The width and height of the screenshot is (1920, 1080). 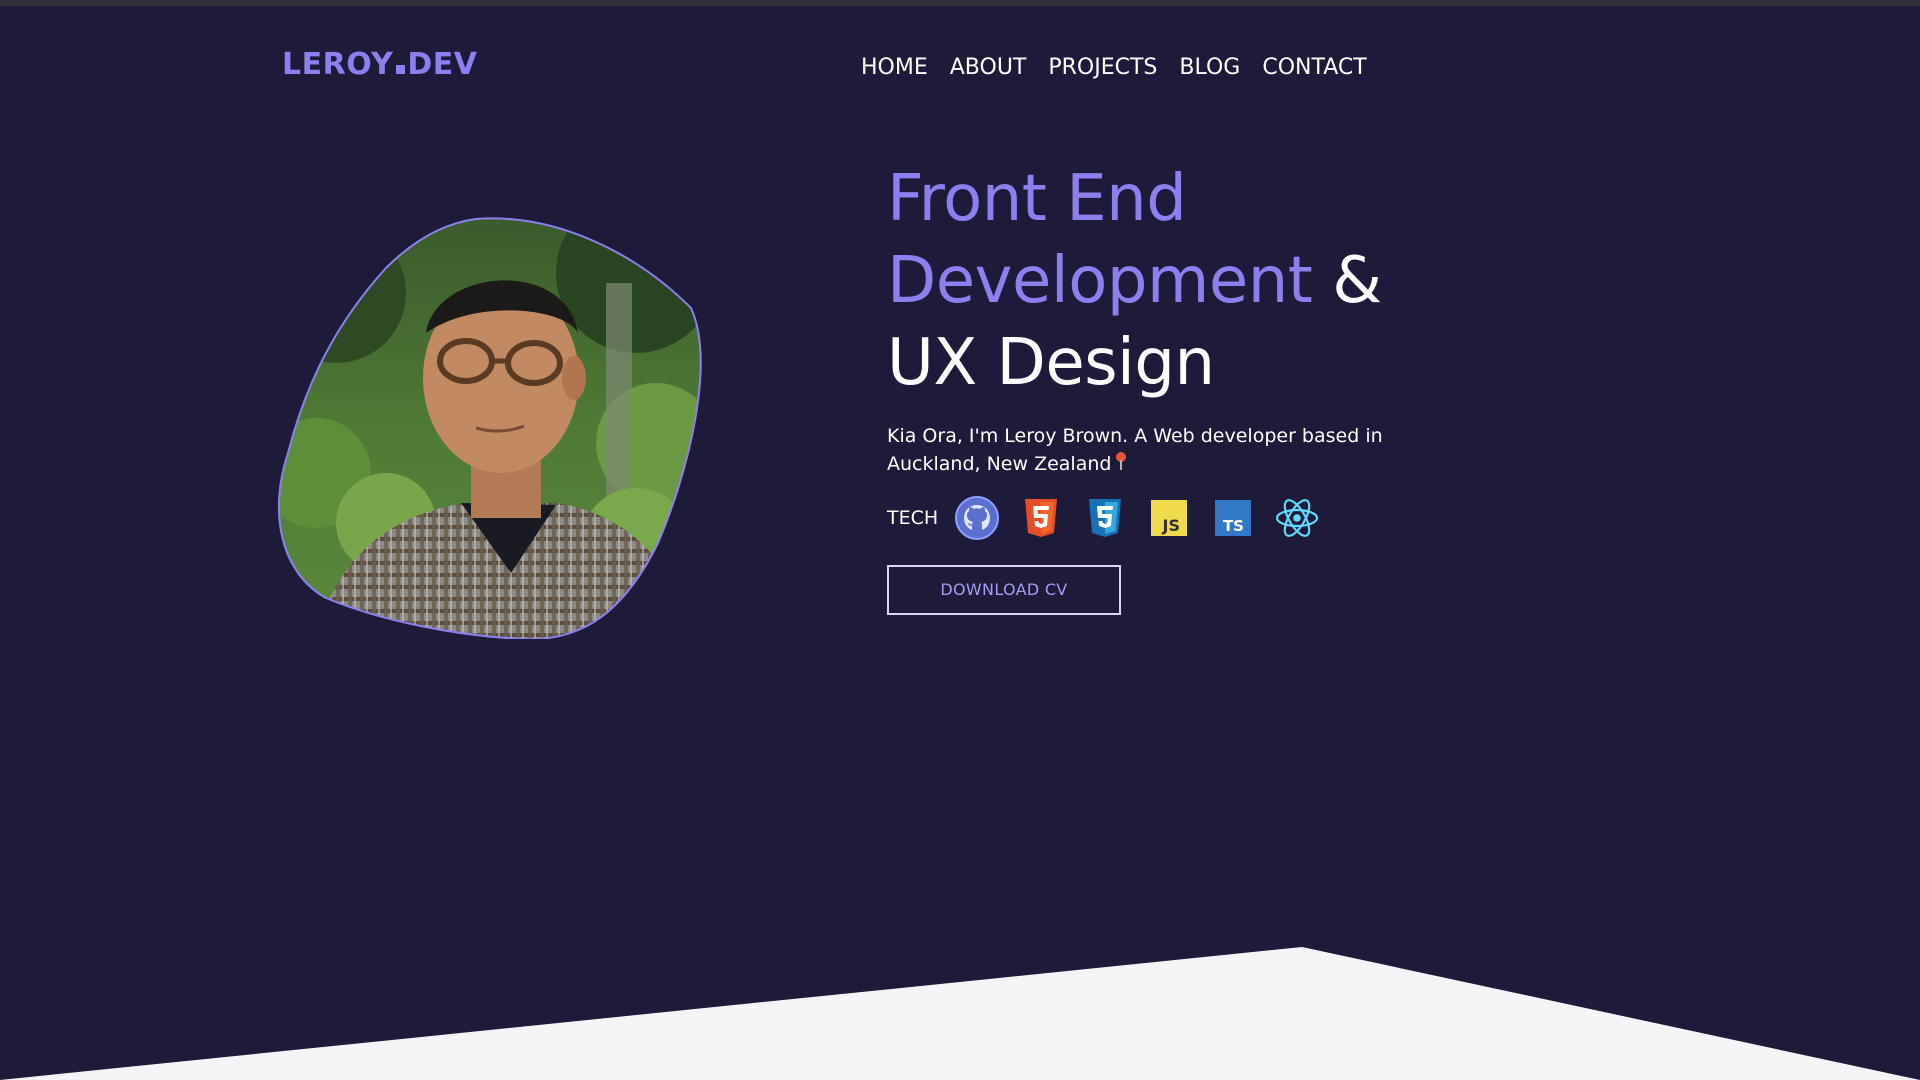 I want to click on nav-contact: CONTACT, so click(x=1314, y=68).